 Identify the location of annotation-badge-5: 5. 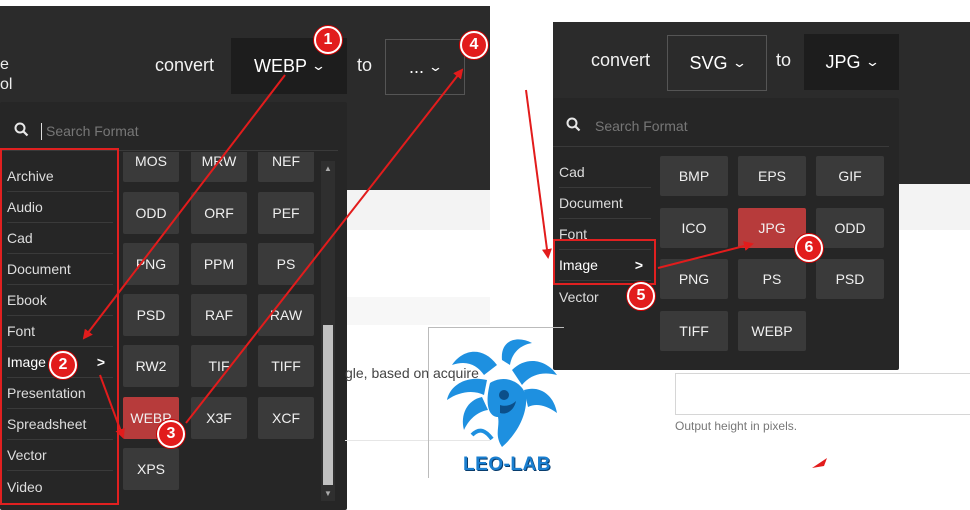
(641, 296).